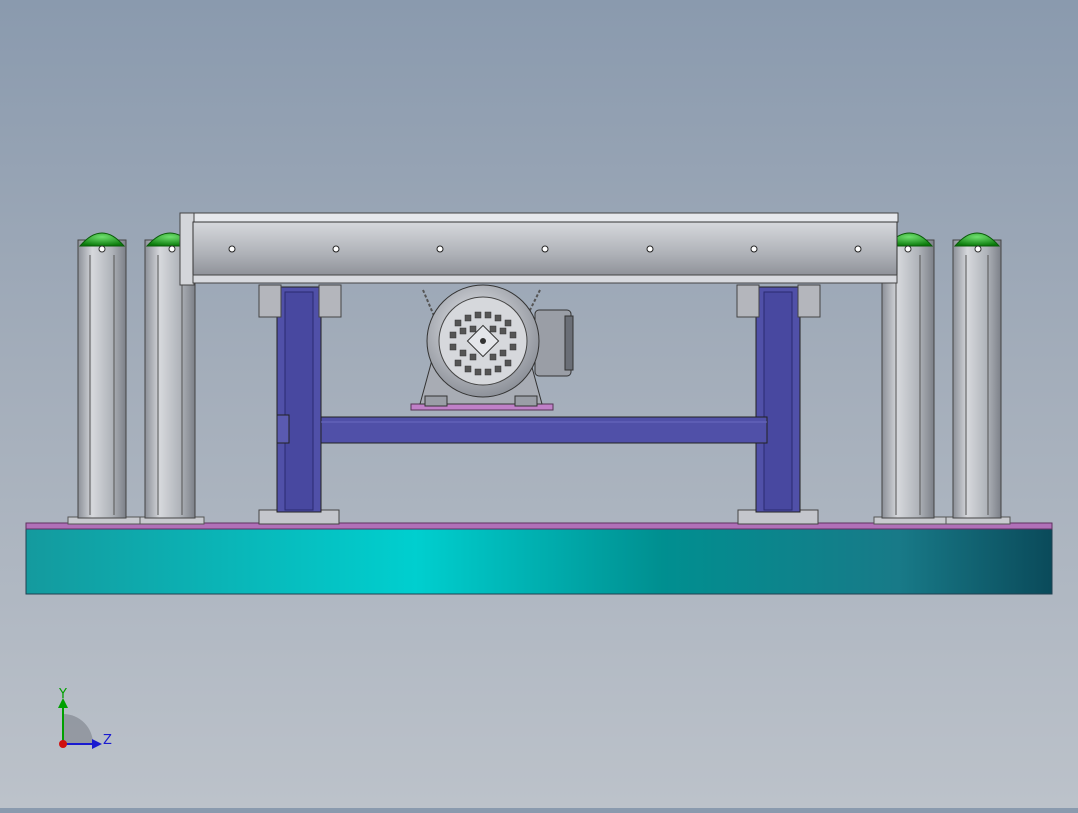 This screenshot has height=813, width=1078. What do you see at coordinates (107, 740) in the screenshot?
I see `triad-z-label: Z` at bounding box center [107, 740].